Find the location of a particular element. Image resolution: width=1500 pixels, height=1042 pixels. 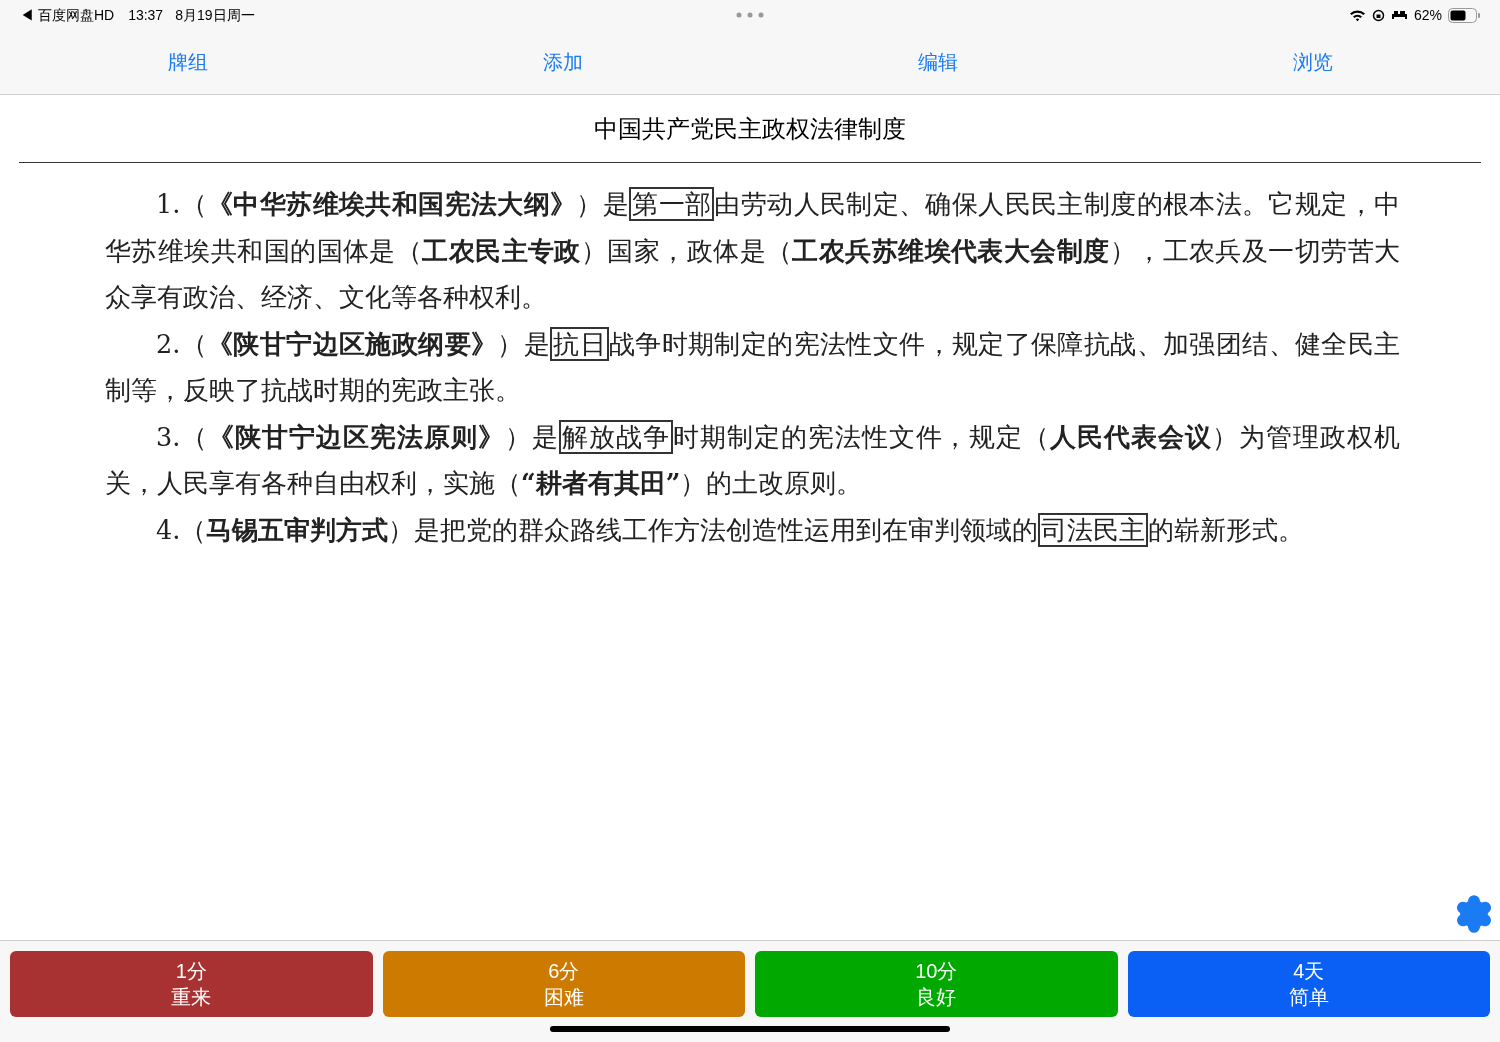

card-paragraph: 4.（马锡五审判方式）是把党的群众路线工作方法创造性运用到在审判领域的司法民主的崭新形式。 is located at coordinates (730, 530).